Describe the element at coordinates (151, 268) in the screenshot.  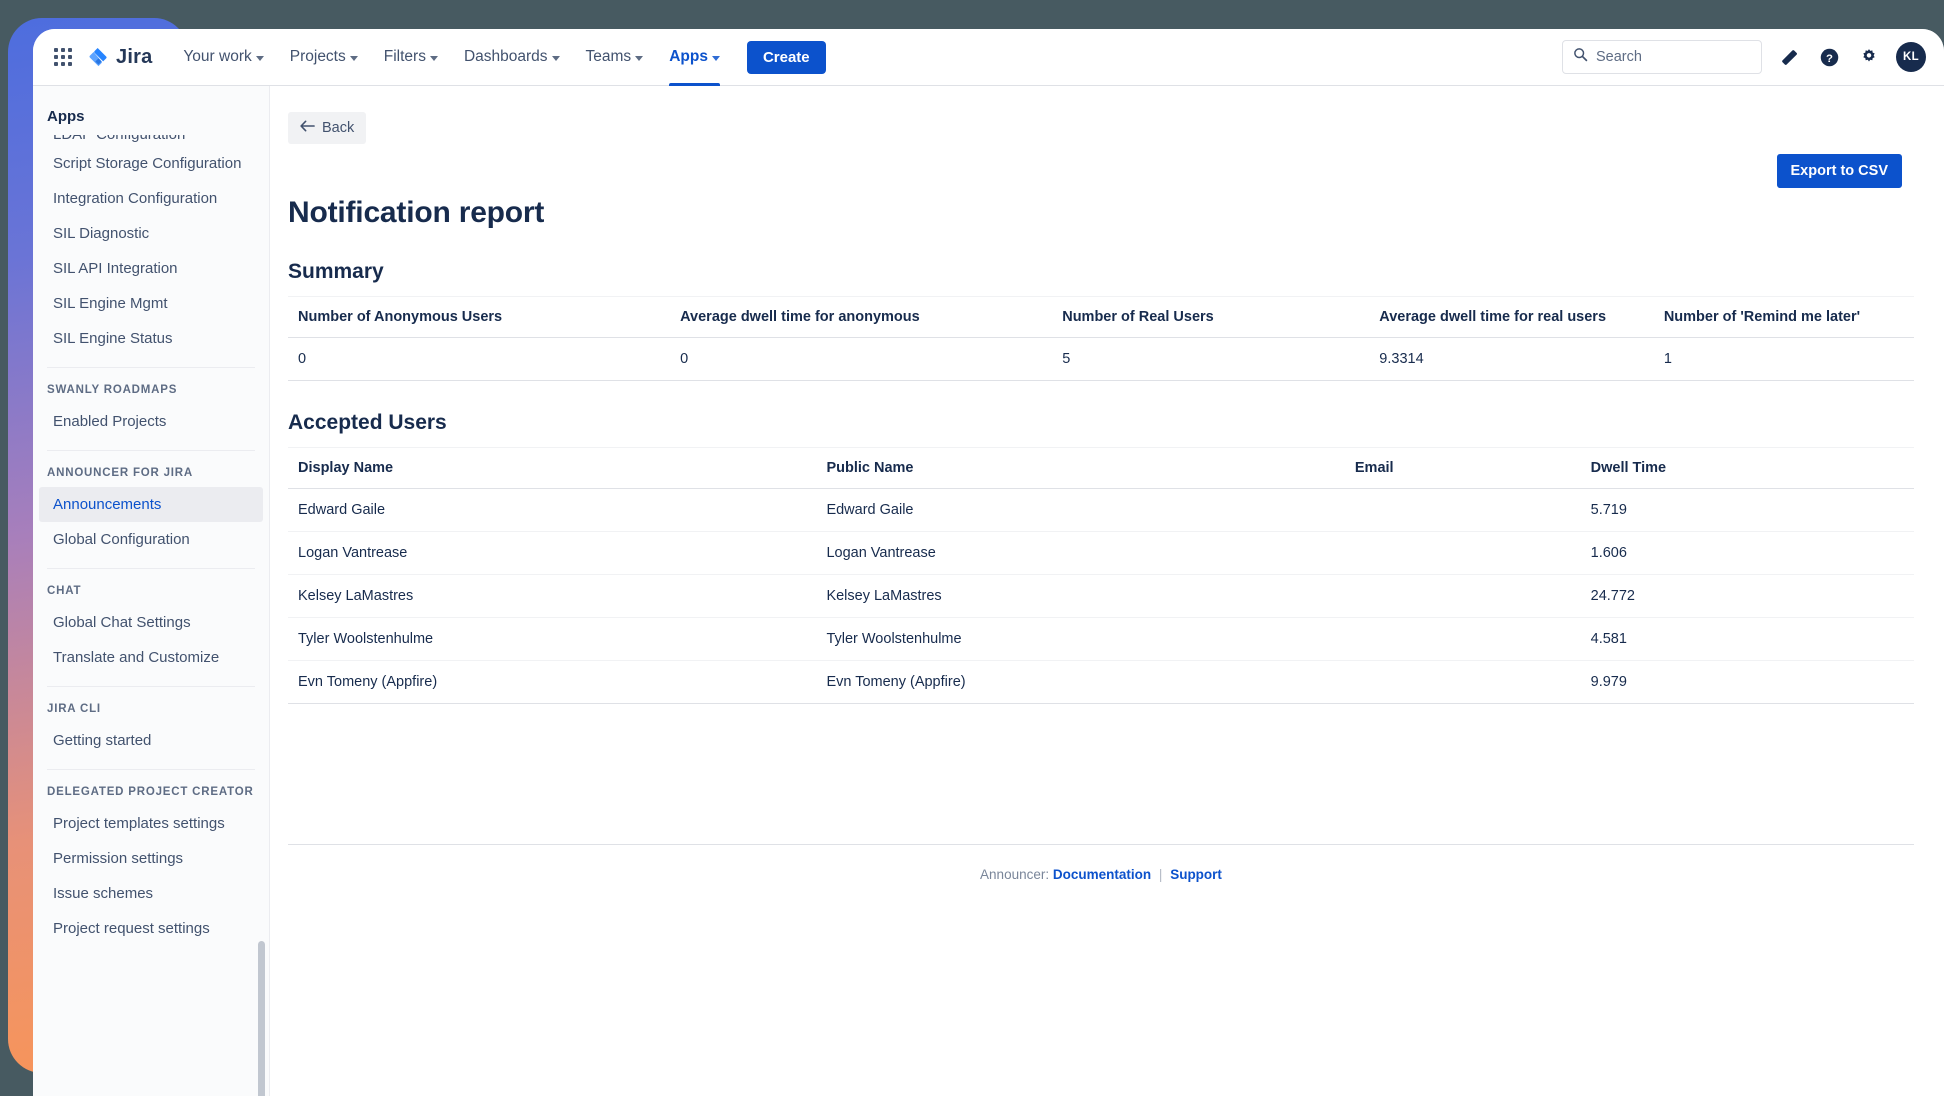
I see `sidebar-item-sil-api-integration: SIL API Integration` at that location.